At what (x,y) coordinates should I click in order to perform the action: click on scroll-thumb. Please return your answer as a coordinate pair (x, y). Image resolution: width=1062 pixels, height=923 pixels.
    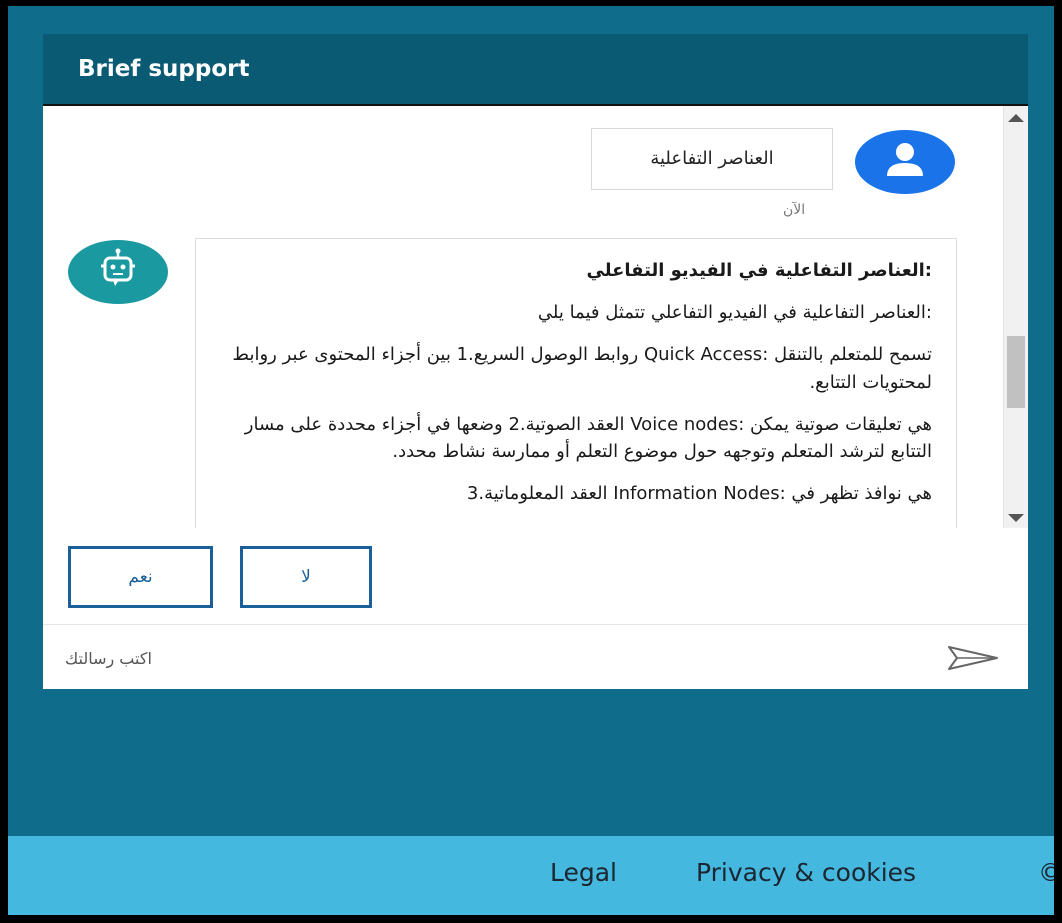
    Looking at the image, I should click on (1016, 372).